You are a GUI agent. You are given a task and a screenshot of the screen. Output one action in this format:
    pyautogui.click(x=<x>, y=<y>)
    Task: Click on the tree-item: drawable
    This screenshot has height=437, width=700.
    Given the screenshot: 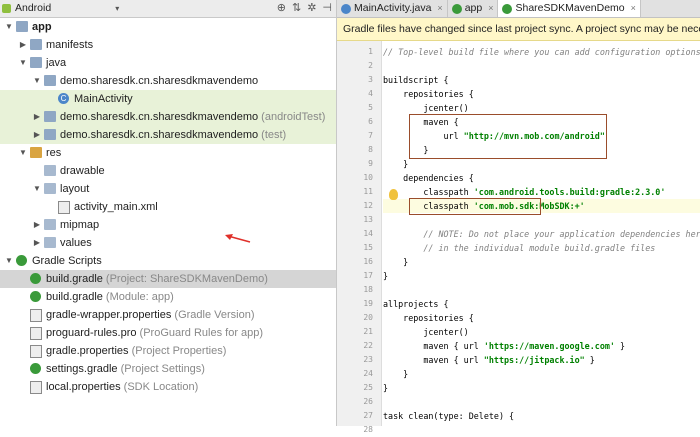 What is the action you would take?
    pyautogui.click(x=168, y=171)
    